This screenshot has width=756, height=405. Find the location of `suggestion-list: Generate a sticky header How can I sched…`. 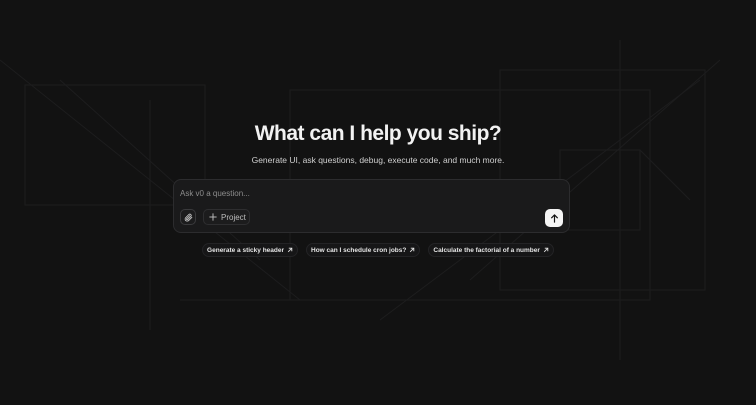

suggestion-list: Generate a sticky header How can I sched… is located at coordinates (378, 250).